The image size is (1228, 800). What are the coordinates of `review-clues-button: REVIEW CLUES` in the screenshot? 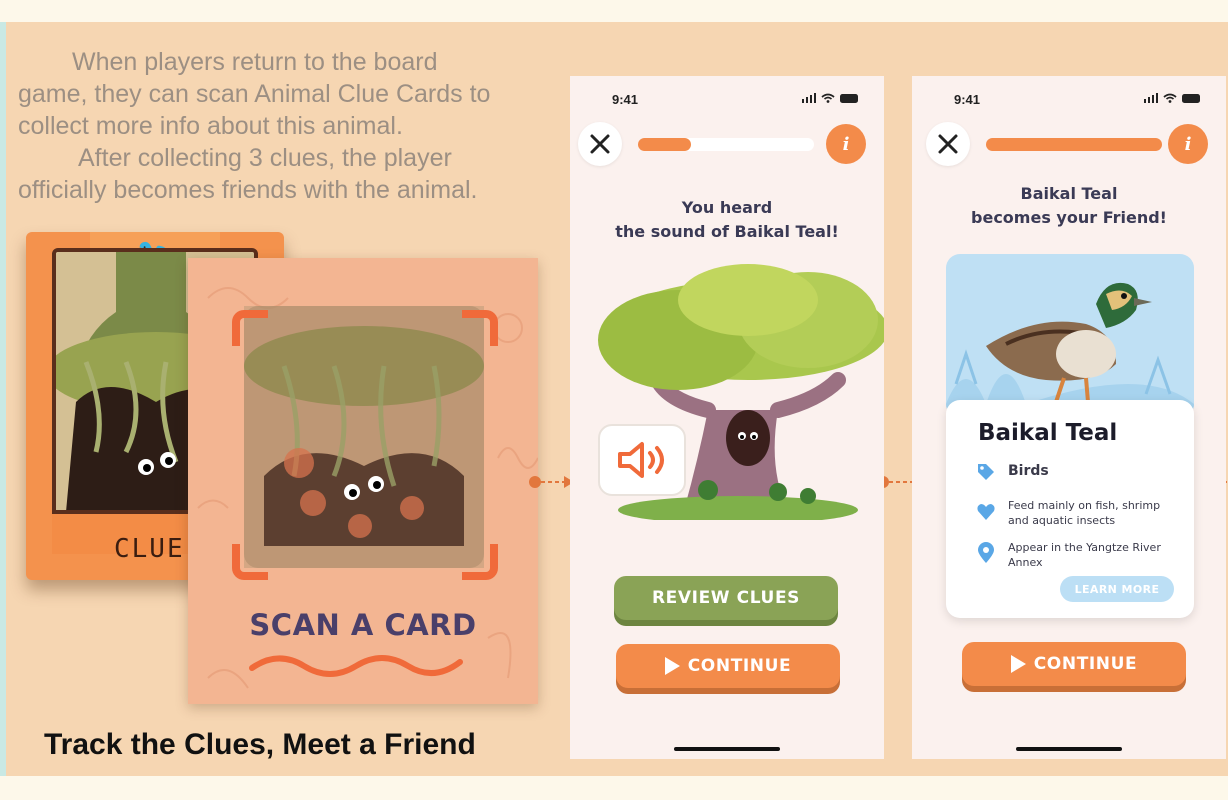 It's located at (726, 598).